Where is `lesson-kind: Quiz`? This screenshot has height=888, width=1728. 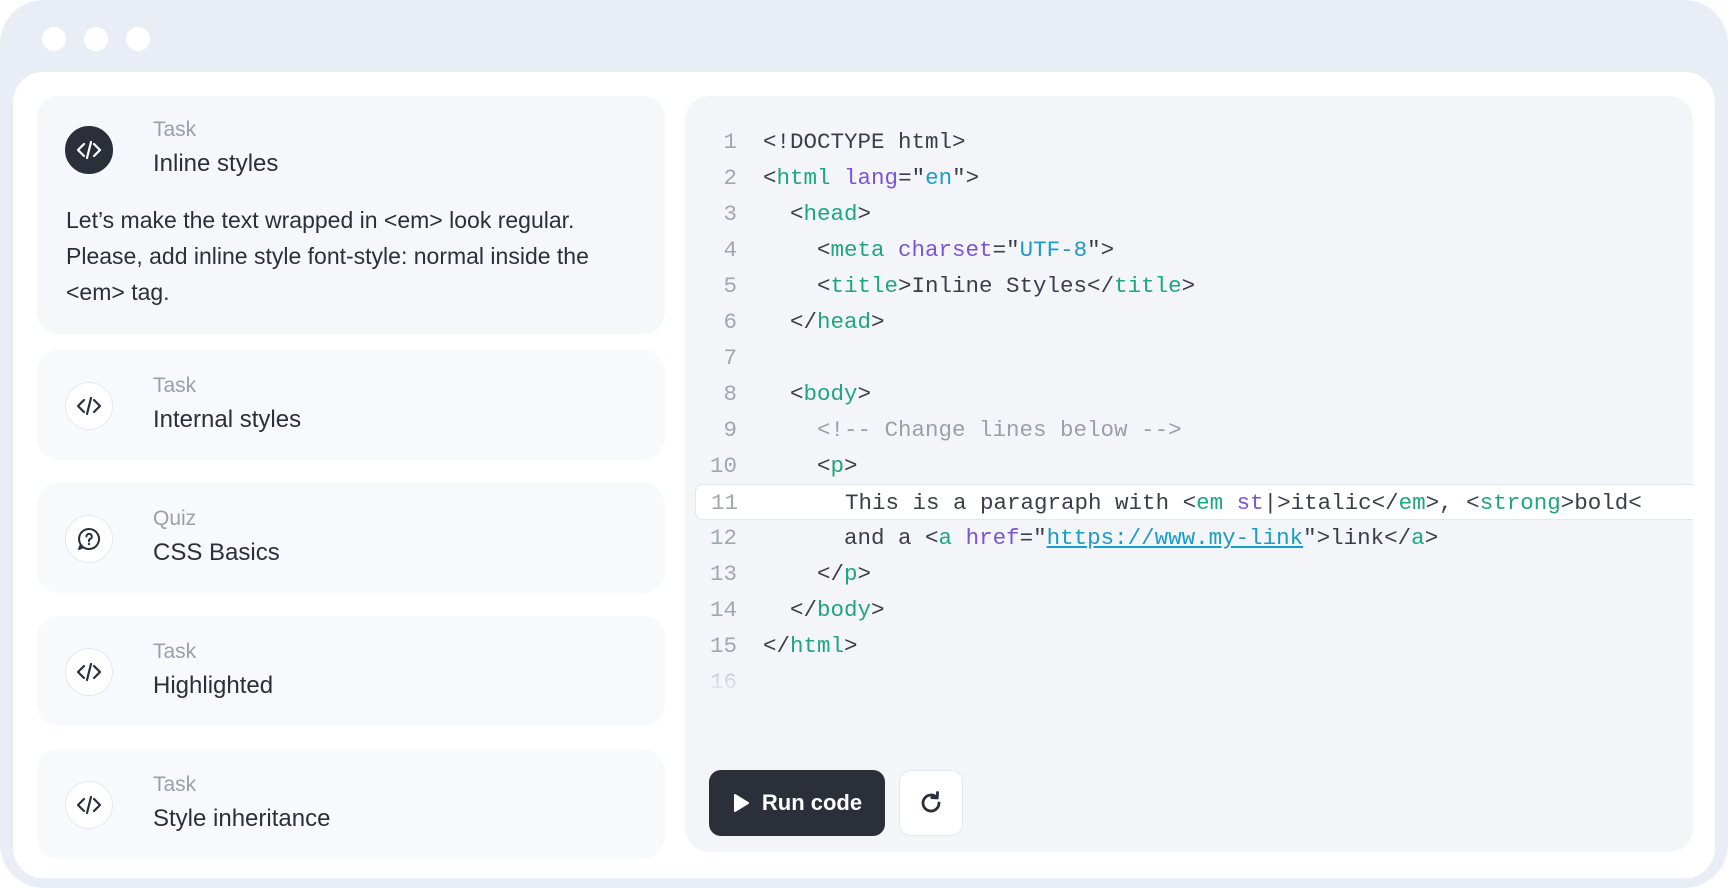
lesson-kind: Quiz is located at coordinates (175, 518).